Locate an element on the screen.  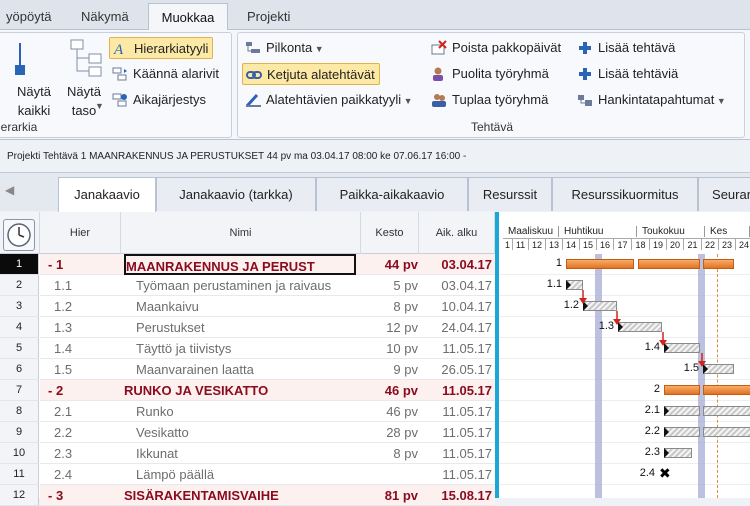
table-row: 2.3 Ikkunat 8 pv 11.05.17 is located at coordinates (267, 453).